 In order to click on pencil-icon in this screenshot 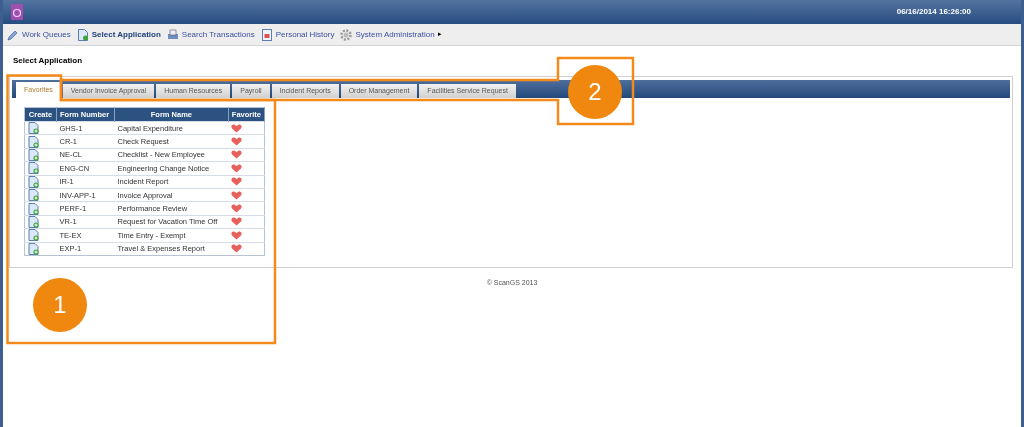, I will do `click(13, 34)`.